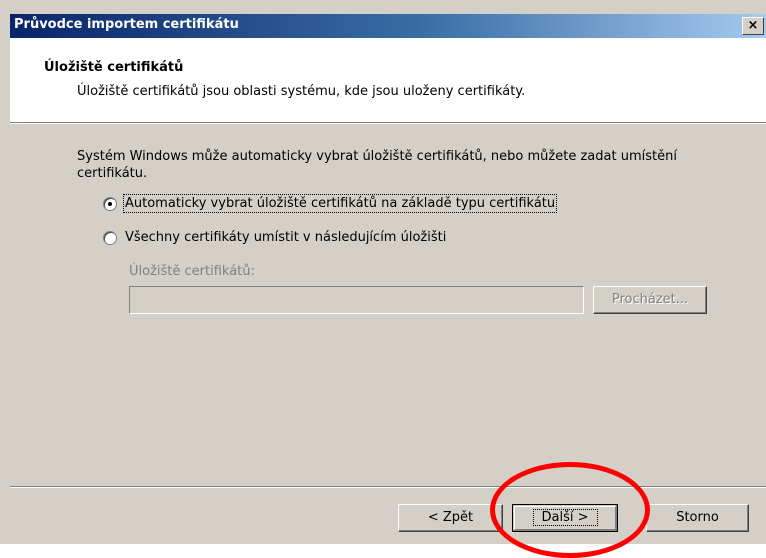 This screenshot has height=558, width=766. Describe the element at coordinates (356, 300) in the screenshot. I see `certificate-store-field` at that location.